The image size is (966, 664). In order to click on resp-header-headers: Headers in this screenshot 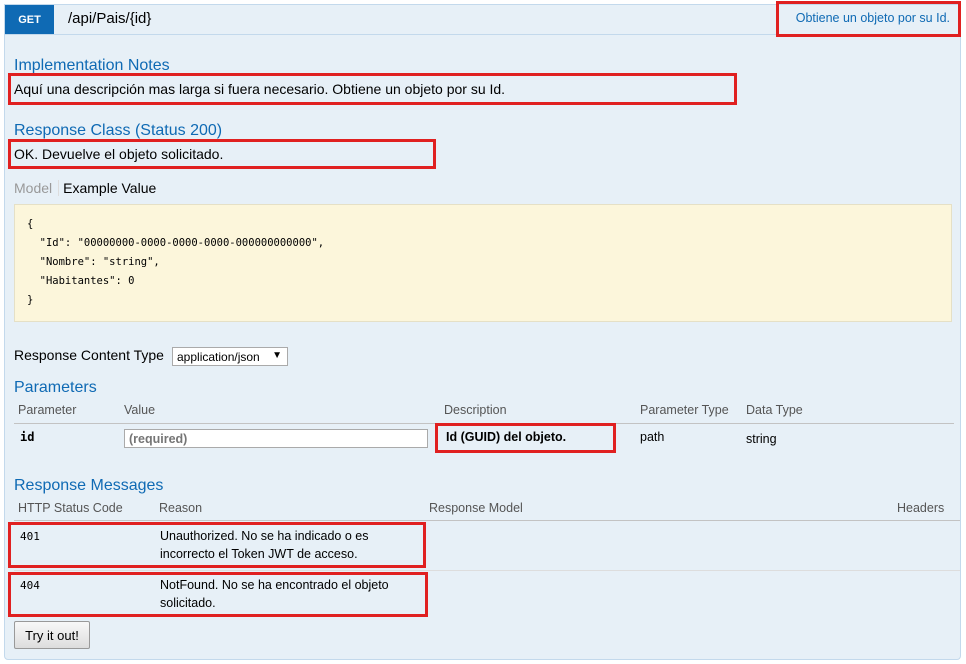, I will do `click(921, 508)`.